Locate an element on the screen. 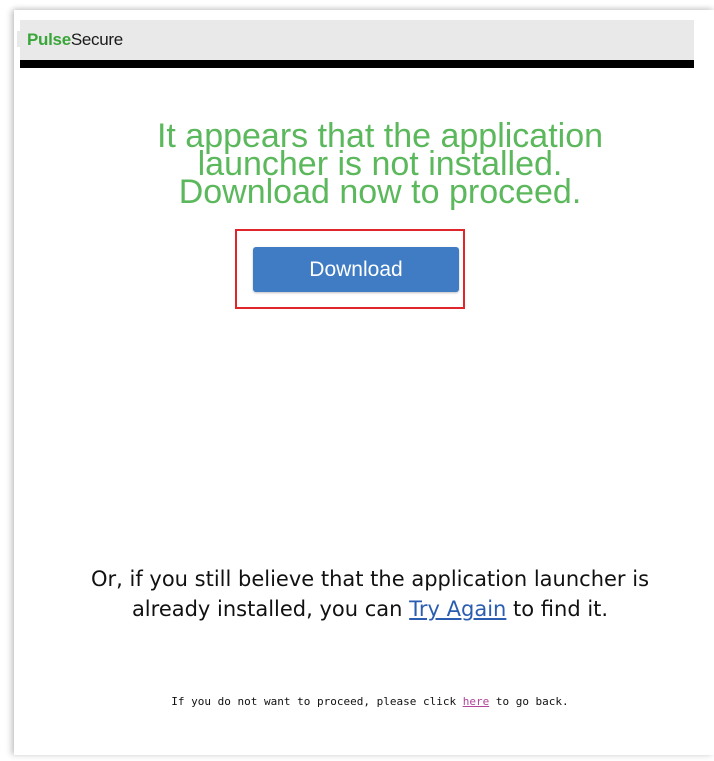 This screenshot has height=761, width=714. header-divider is located at coordinates (357, 64).